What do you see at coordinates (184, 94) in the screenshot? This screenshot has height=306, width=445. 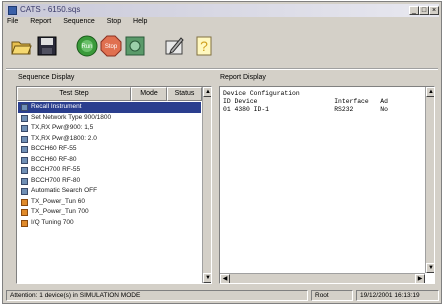 I see `column-header-status: Status` at bounding box center [184, 94].